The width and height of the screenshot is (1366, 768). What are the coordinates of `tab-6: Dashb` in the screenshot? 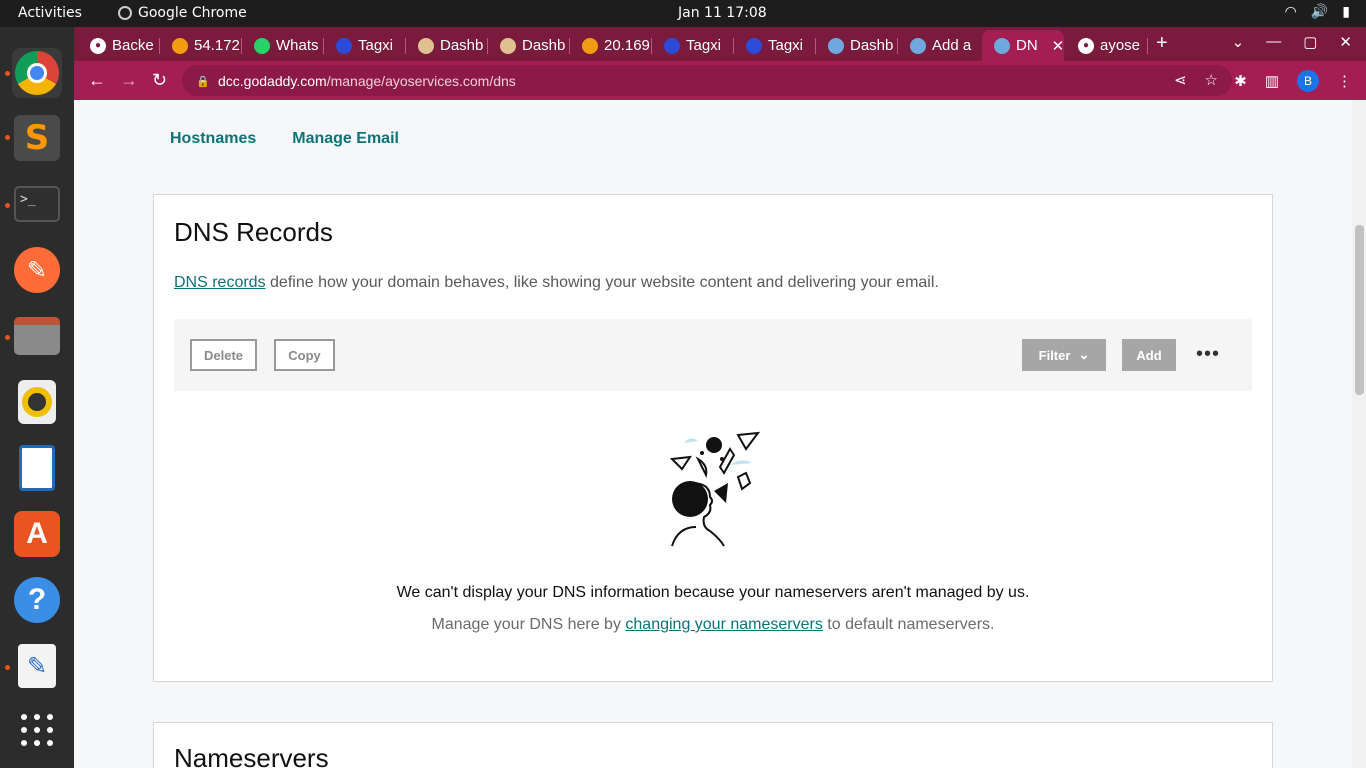 It's located at (529, 45).